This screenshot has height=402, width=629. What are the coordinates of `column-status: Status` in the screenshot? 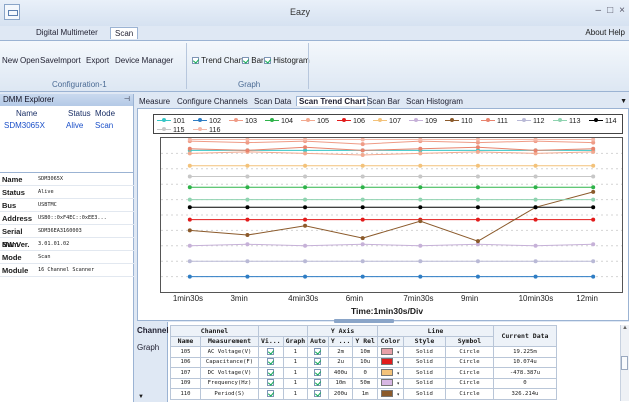 It's located at (79, 113).